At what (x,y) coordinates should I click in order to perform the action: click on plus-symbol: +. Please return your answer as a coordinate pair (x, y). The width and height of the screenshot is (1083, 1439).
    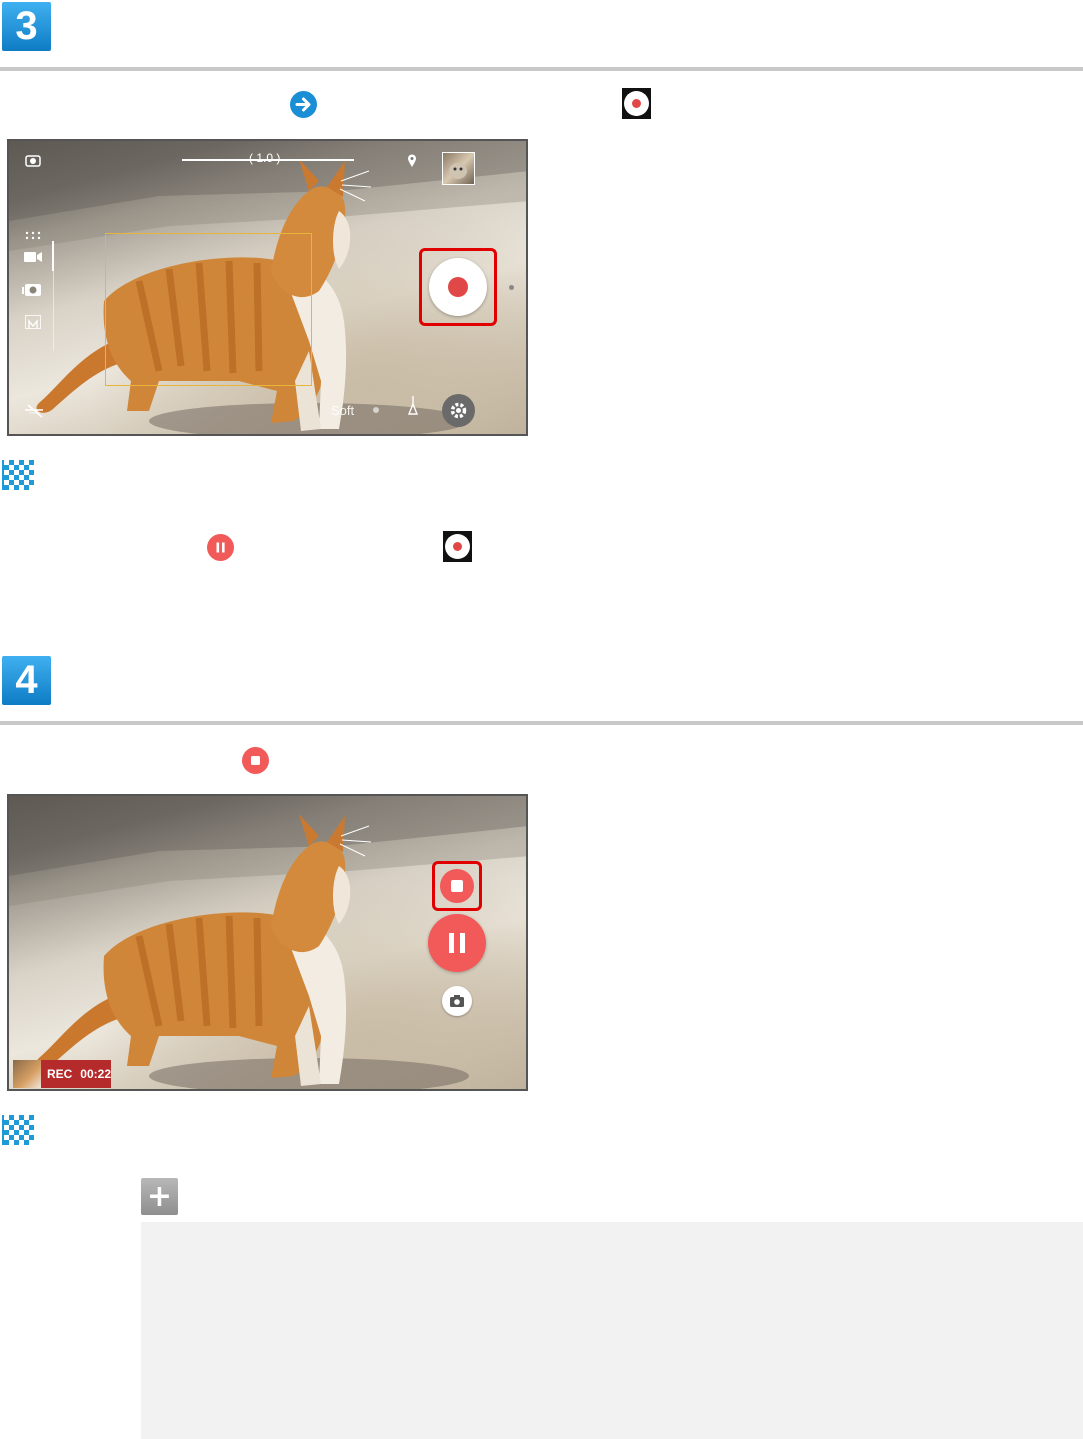
    Looking at the image, I should click on (159, 1196).